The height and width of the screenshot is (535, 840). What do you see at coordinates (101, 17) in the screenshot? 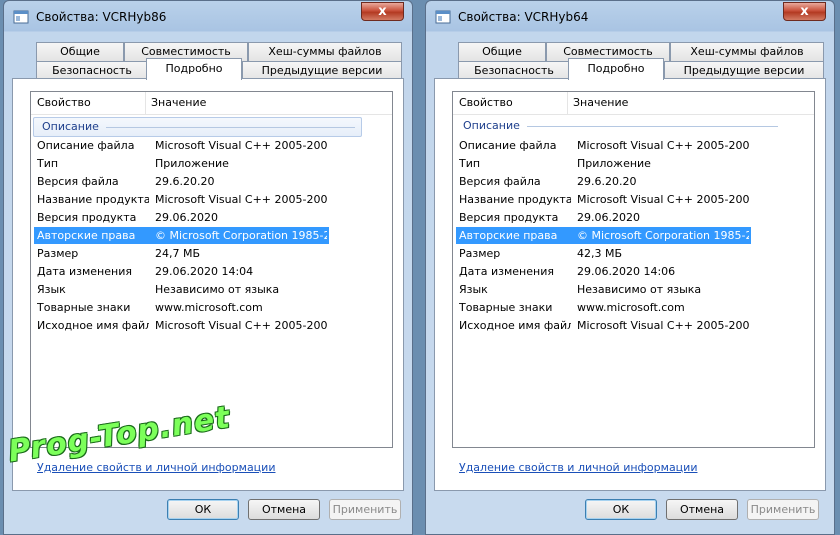
I see `window-title: Свойства: VCRHyb86` at bounding box center [101, 17].